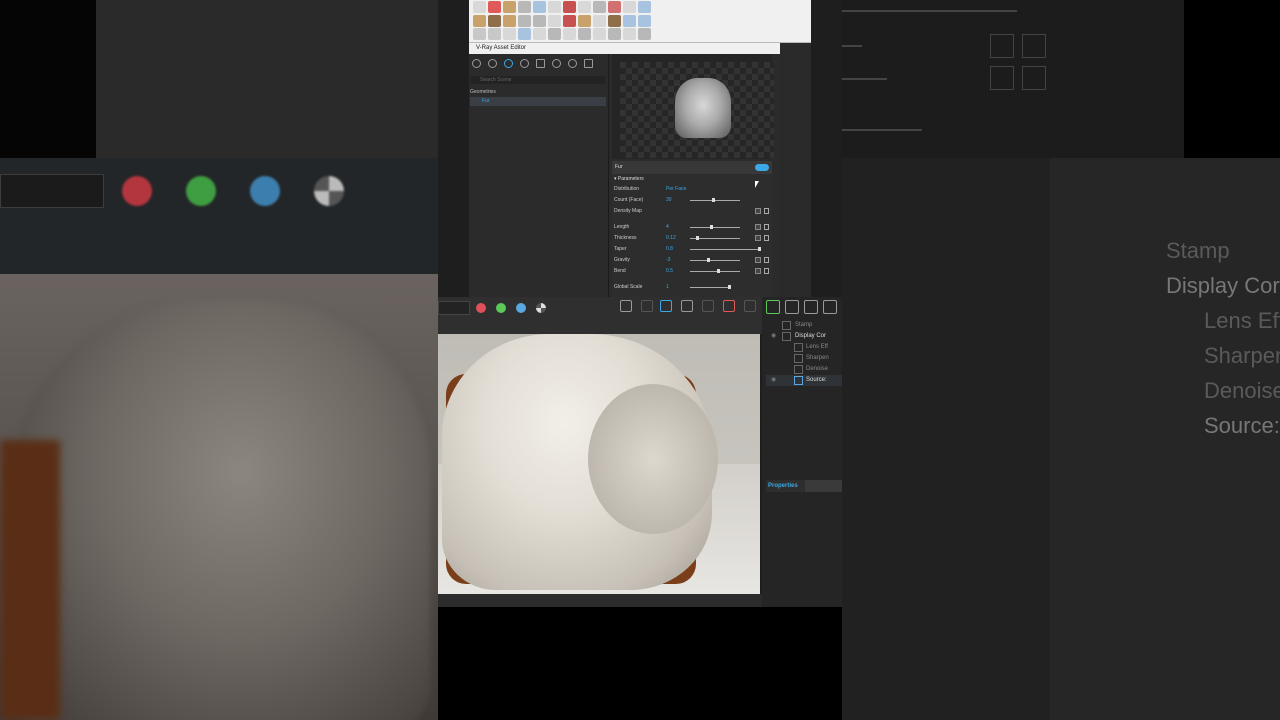  What do you see at coordinates (492, 63) in the screenshot?
I see `lights-icon` at bounding box center [492, 63].